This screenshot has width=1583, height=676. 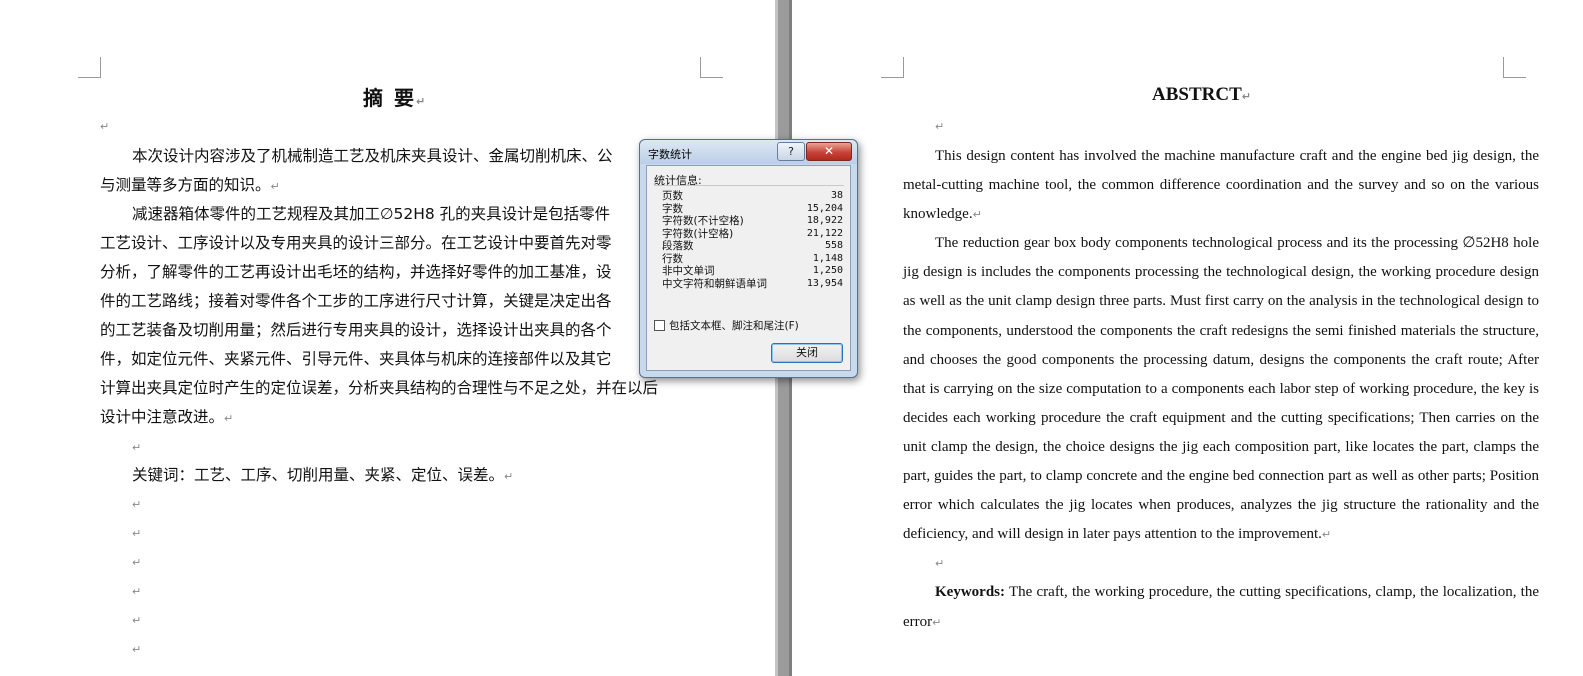 I want to click on stat-label: 非中文单词, so click(x=688, y=271).